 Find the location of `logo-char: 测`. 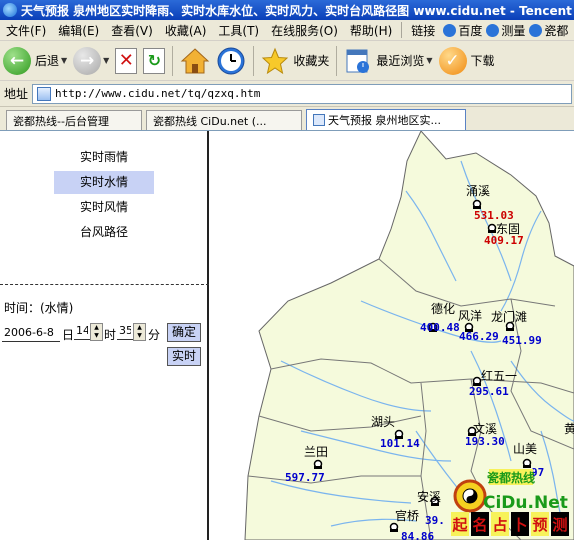

logo-char: 测 is located at coordinates (559, 525).